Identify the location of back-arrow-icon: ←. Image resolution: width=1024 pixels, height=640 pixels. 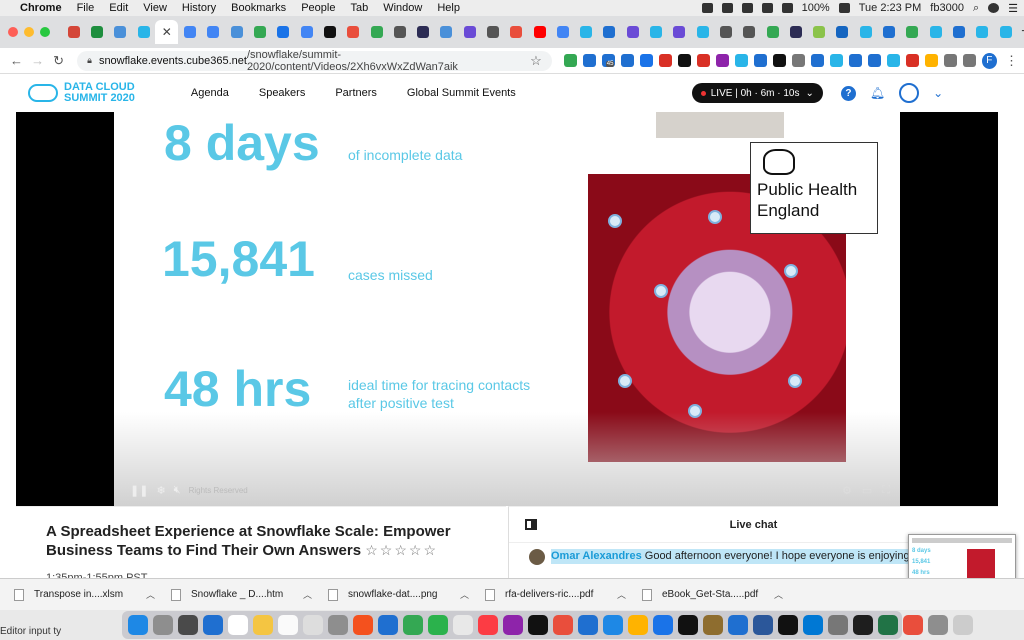
(16, 60).